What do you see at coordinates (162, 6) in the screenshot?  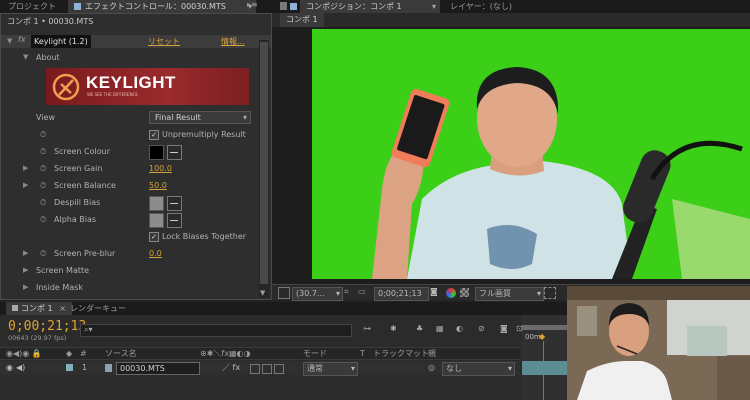 I see `tab-effect-controls: エフェクトコントロール：00030.MTS ▾` at bounding box center [162, 6].